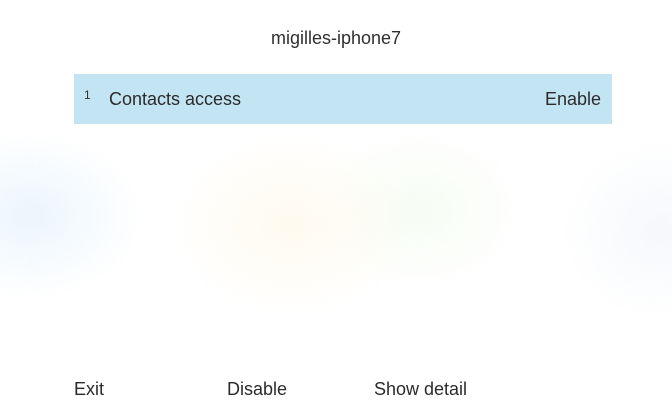 This screenshot has height=400, width=672. Describe the element at coordinates (87, 95) in the screenshot. I see `list-item-index: 1` at that location.